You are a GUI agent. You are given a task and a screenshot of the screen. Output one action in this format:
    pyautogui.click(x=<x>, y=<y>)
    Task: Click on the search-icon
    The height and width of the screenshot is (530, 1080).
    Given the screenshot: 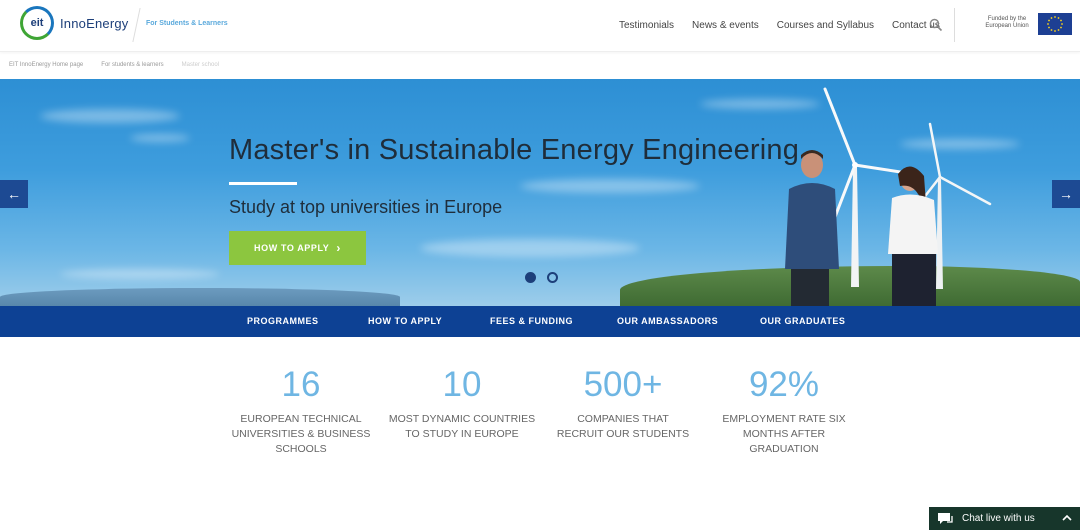 What is the action you would take?
    pyautogui.click(x=936, y=25)
    